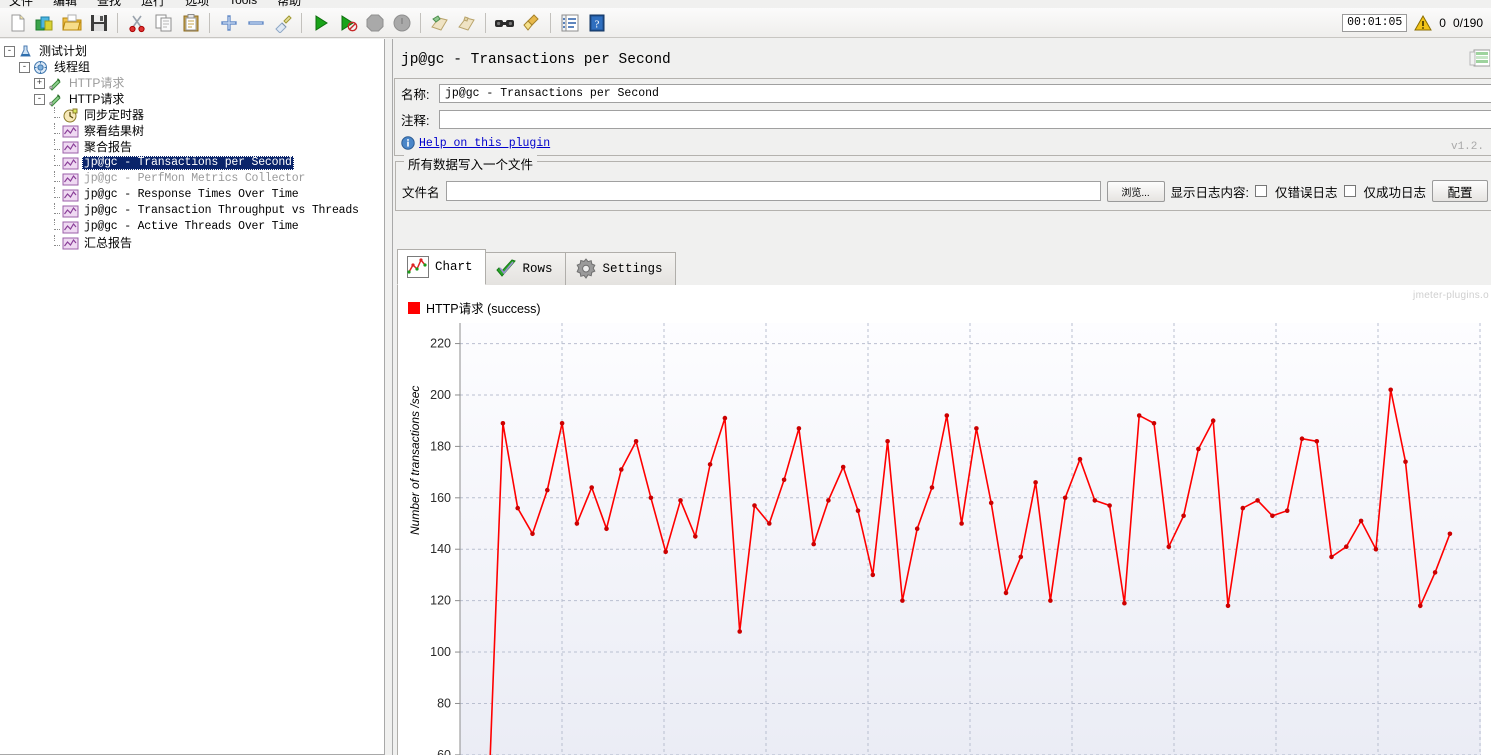 Image resolution: width=1491 pixels, height=755 pixels. I want to click on tree-node-label: jp@gc - Response Times Over Time, so click(191, 194).